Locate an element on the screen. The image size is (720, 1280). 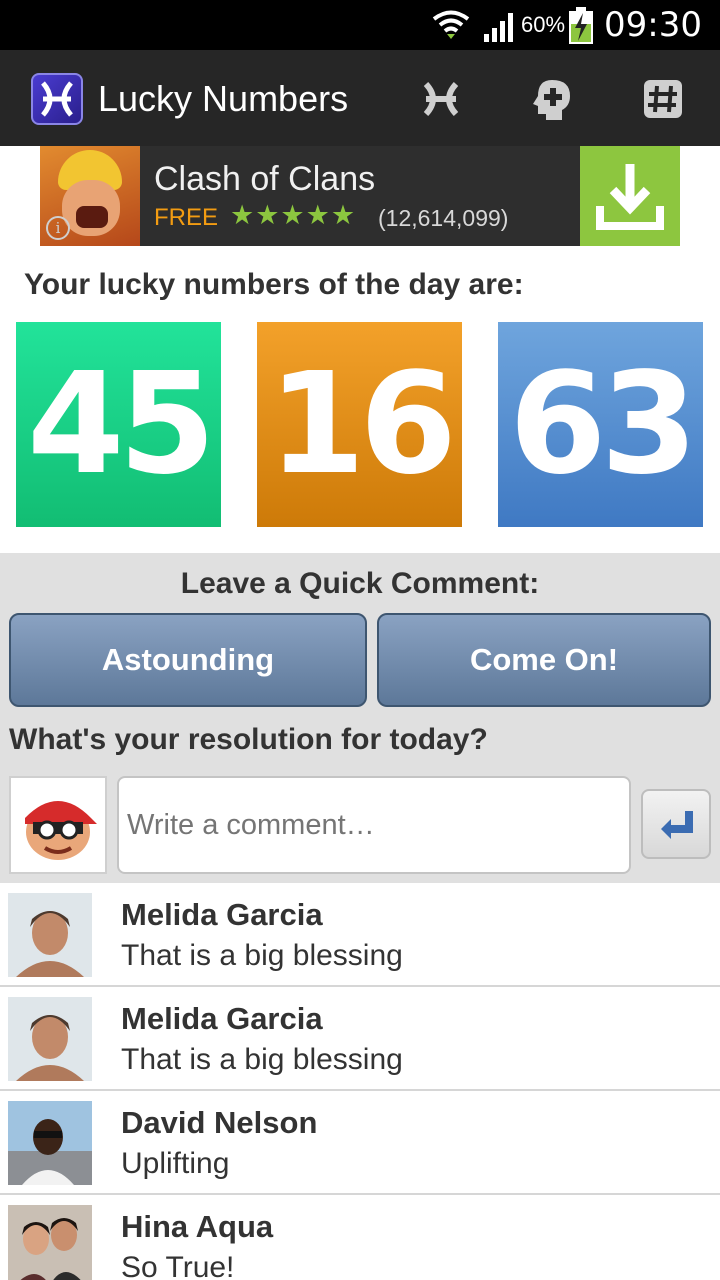
comment-author: David Nelson is located at coordinates (219, 1122).